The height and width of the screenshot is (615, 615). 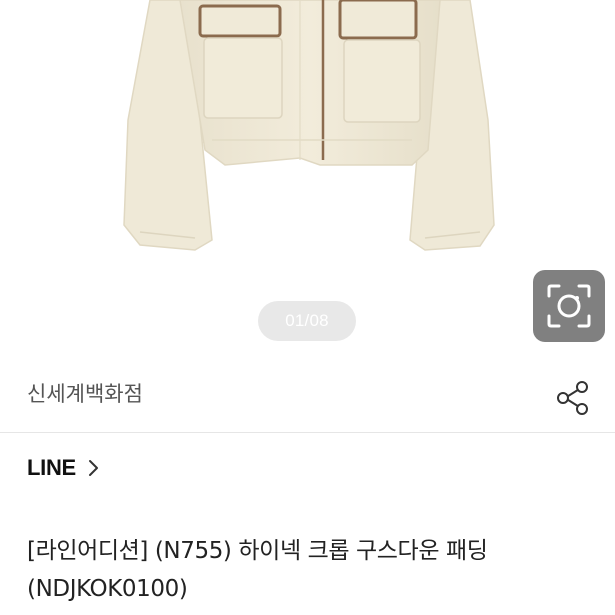 I want to click on store-row: 신세계백화점, so click(x=307, y=396).